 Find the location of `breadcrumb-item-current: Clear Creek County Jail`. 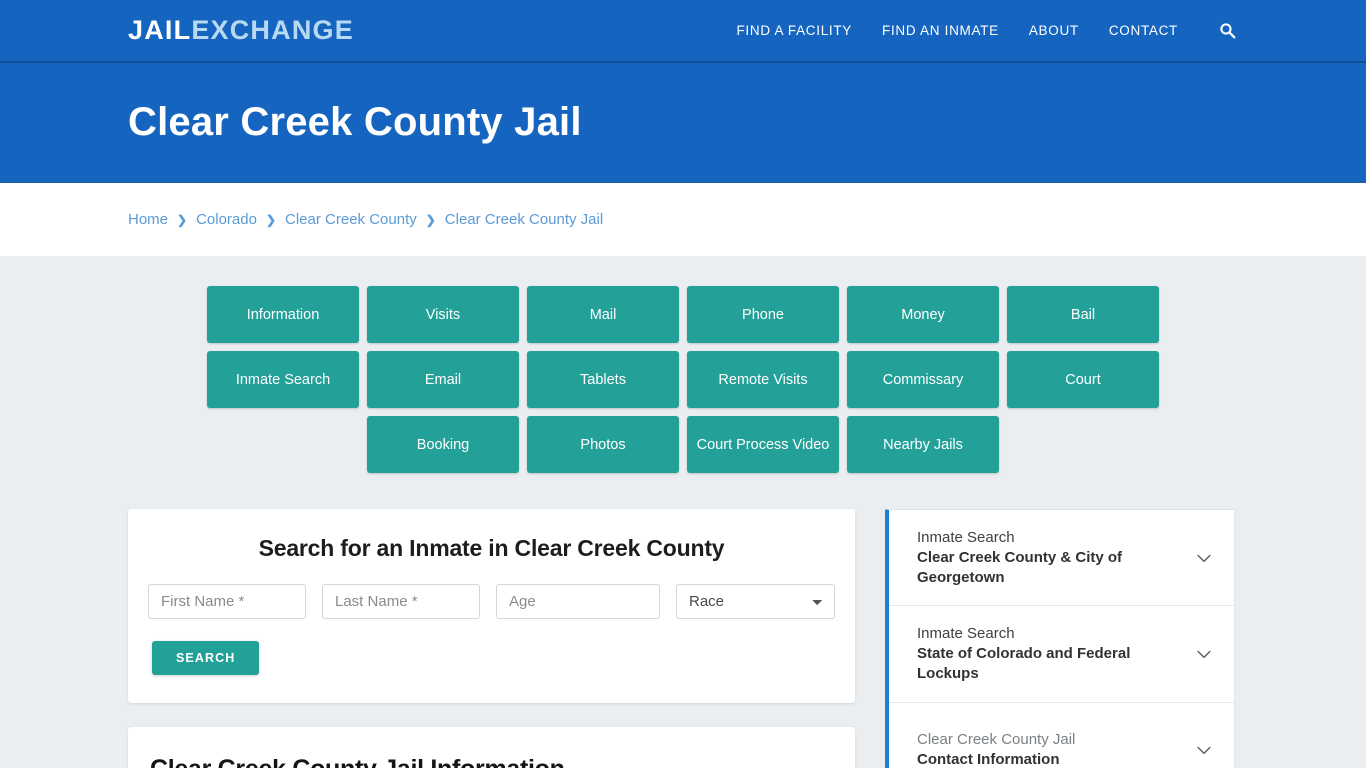

breadcrumb-item-current: Clear Creek County Jail is located at coordinates (524, 219).